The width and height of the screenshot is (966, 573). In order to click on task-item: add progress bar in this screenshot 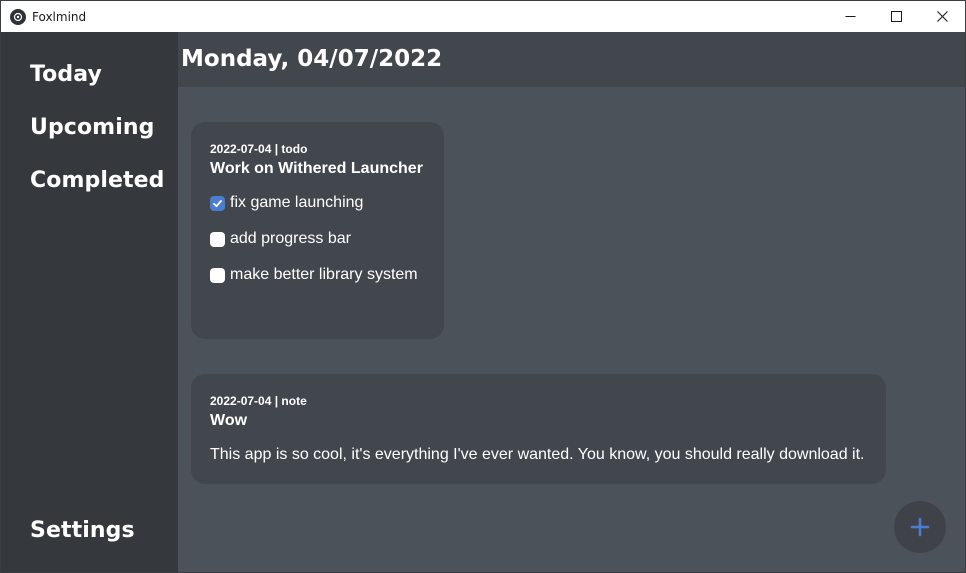, I will do `click(280, 239)`.